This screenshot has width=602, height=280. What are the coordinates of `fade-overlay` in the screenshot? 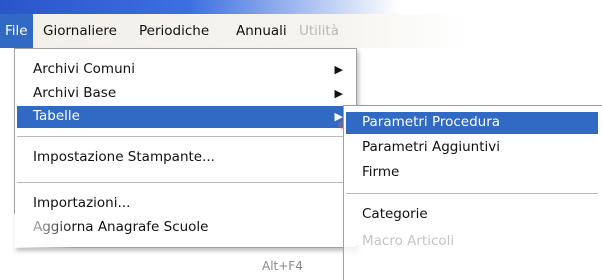 It's located at (44, 231).